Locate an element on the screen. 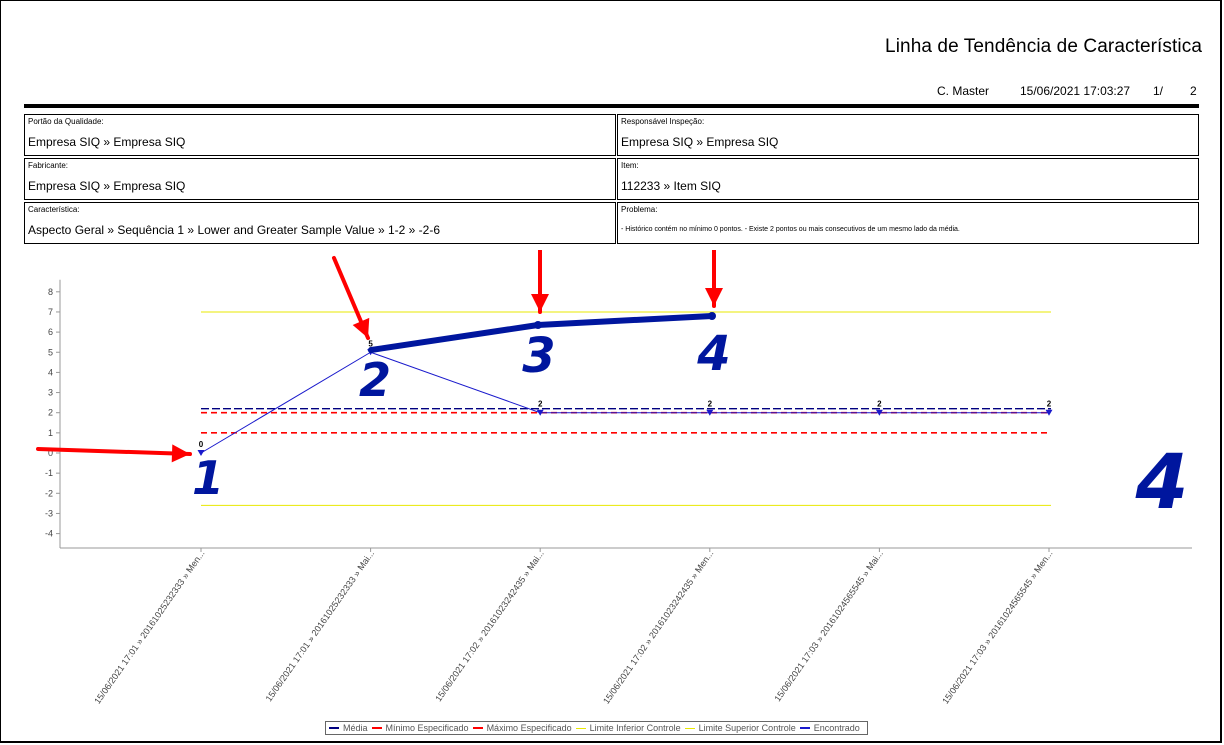 The width and height of the screenshot is (1224, 745). legend-label: Mínimo Especificado is located at coordinates (427, 728).